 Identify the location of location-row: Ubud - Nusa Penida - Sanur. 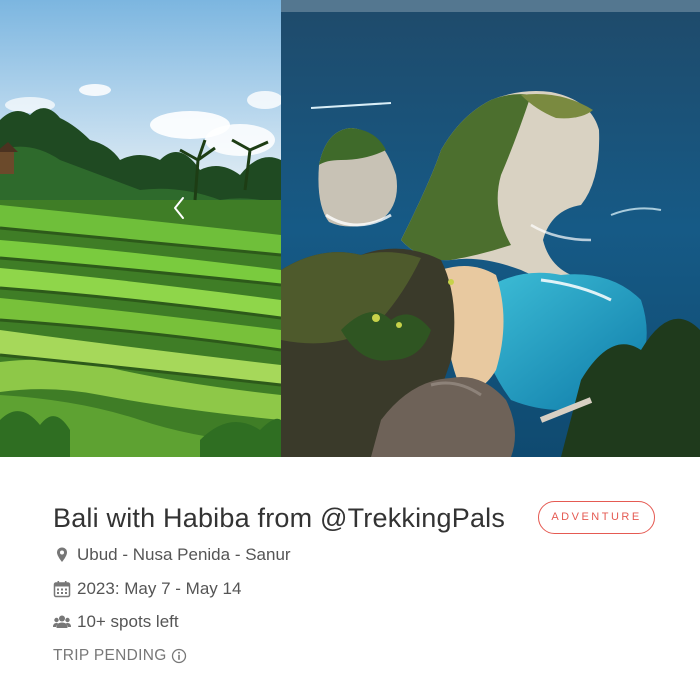
(303, 556).